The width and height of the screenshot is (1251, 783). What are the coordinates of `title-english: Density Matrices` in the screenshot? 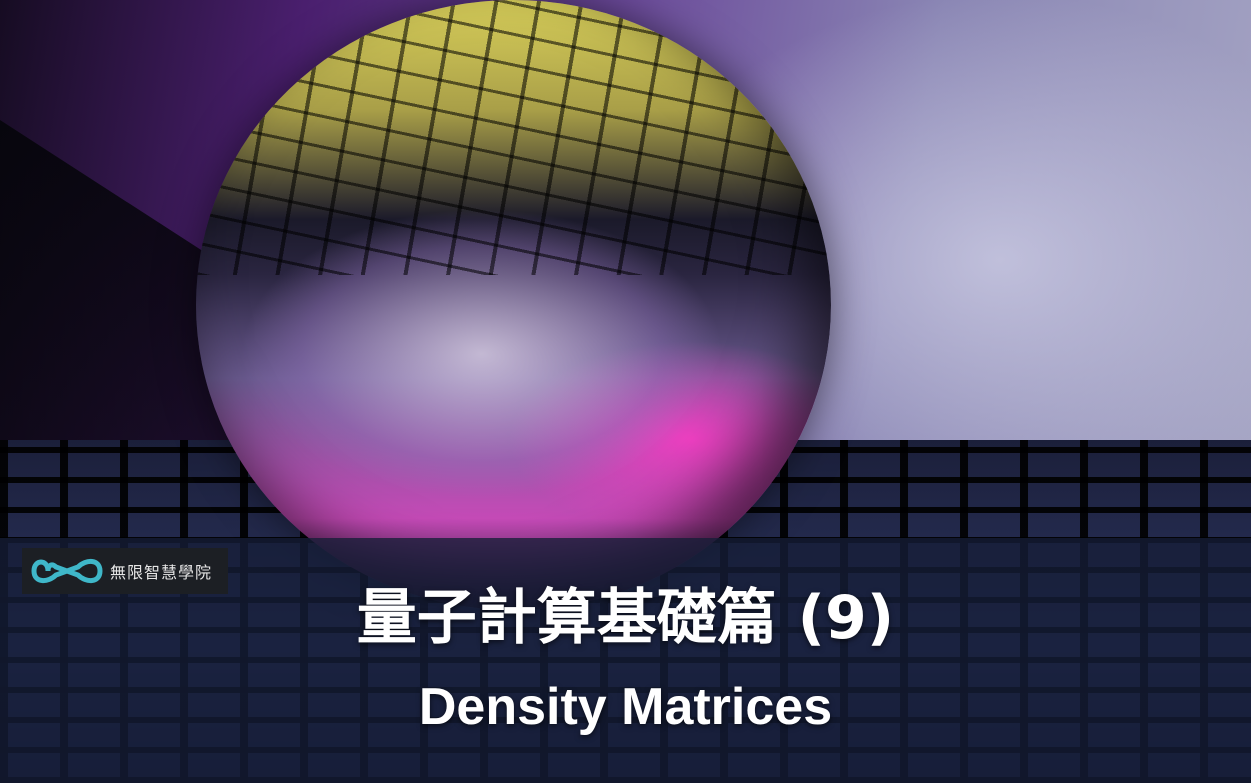 It's located at (625, 707).